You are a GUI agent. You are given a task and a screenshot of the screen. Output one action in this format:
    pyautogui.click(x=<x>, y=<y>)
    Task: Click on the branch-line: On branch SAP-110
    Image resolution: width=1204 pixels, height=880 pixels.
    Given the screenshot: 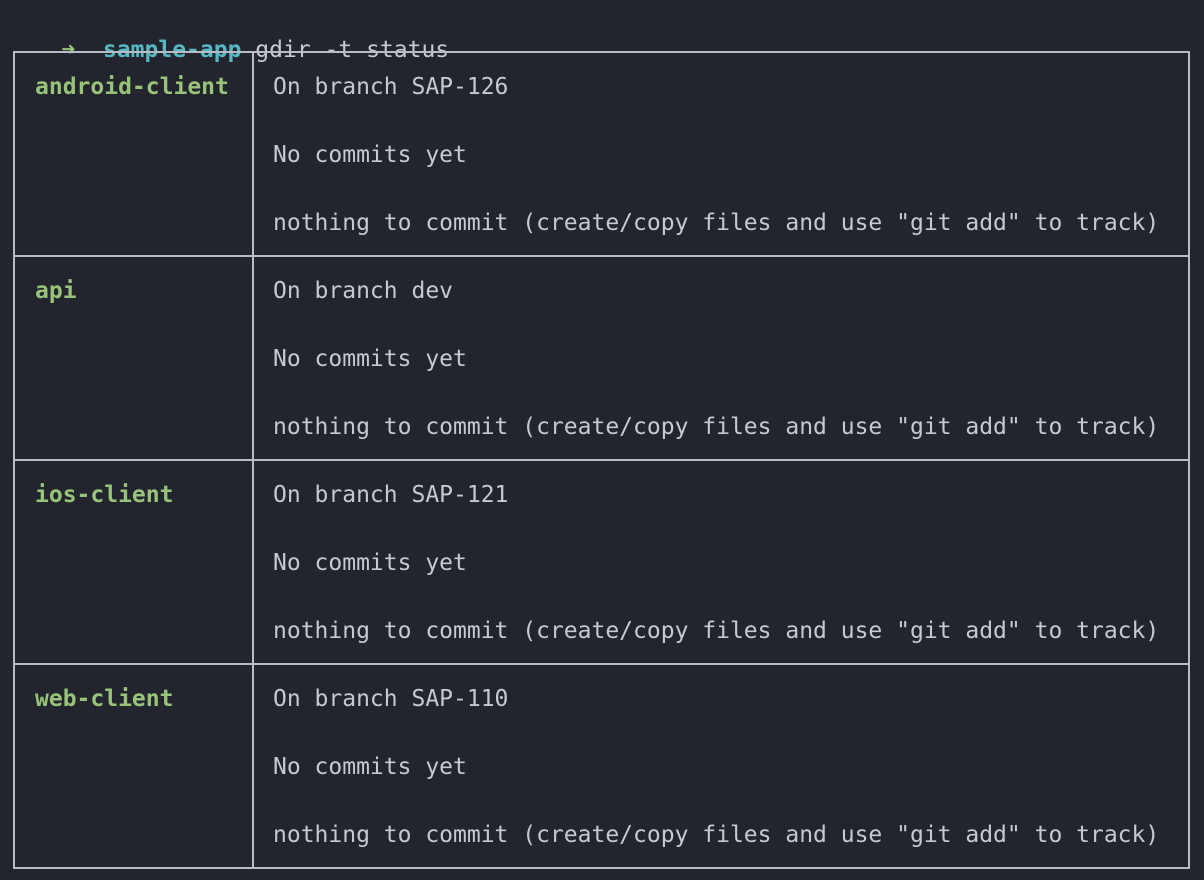 What is the action you would take?
    pyautogui.click(x=391, y=699)
    